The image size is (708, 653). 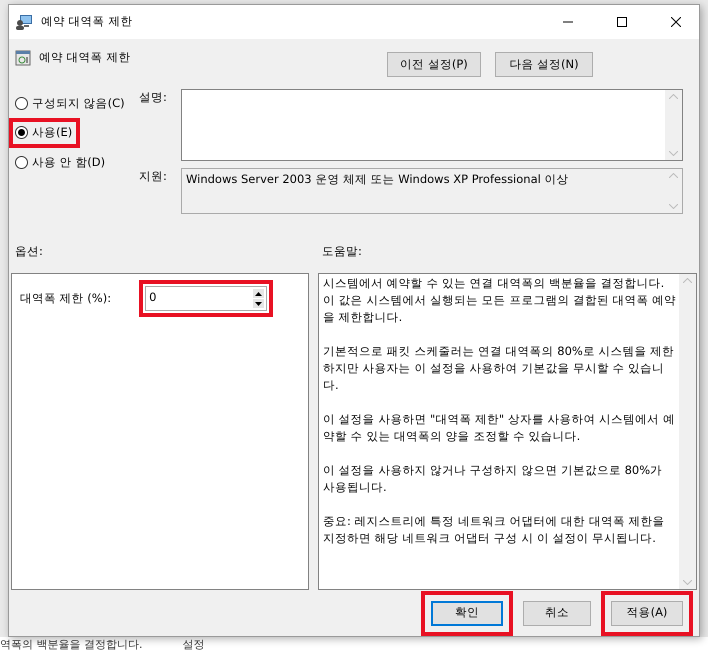 I want to click on help-paragraph: 이 설정을 사용하지 않거나 구성하지 않으면 기본값으로 80%가 사용됩니다., so click(x=493, y=479).